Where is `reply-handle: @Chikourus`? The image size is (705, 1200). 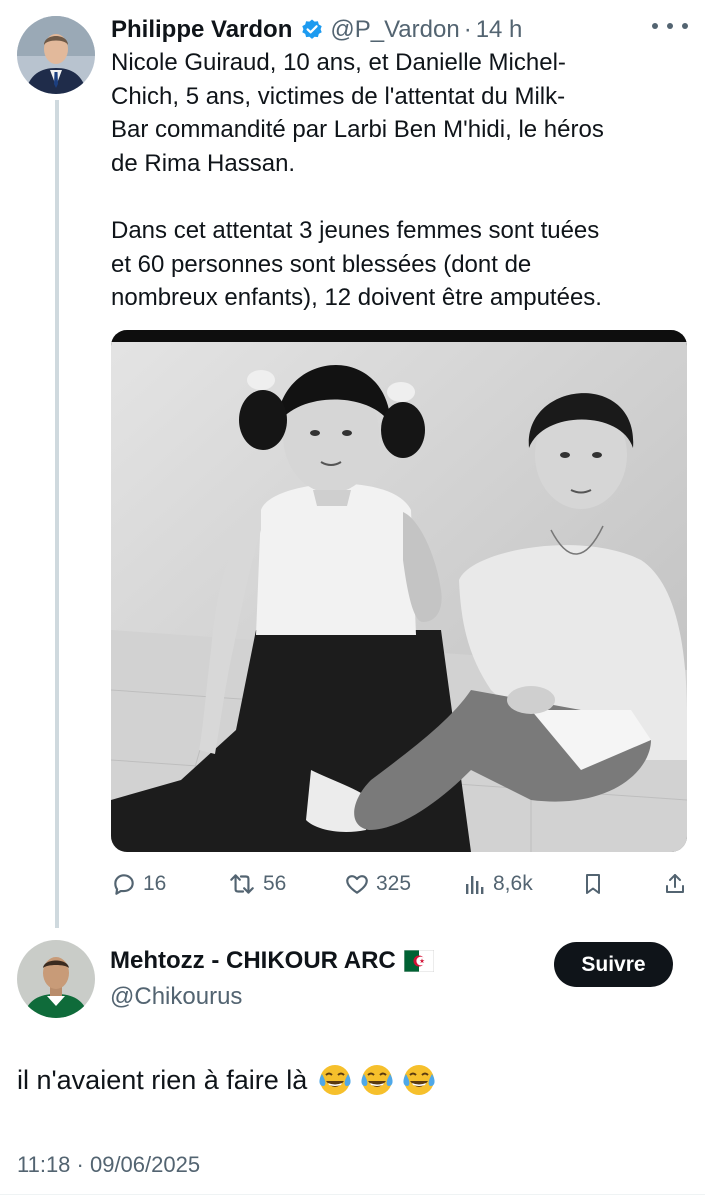
reply-handle: @Chikourus is located at coordinates (272, 997).